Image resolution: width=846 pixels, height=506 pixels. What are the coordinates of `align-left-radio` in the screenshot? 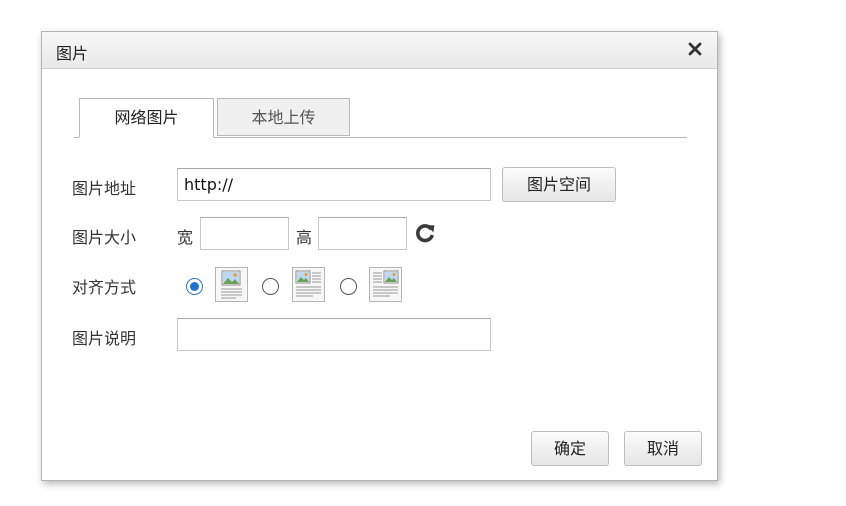 It's located at (270, 286).